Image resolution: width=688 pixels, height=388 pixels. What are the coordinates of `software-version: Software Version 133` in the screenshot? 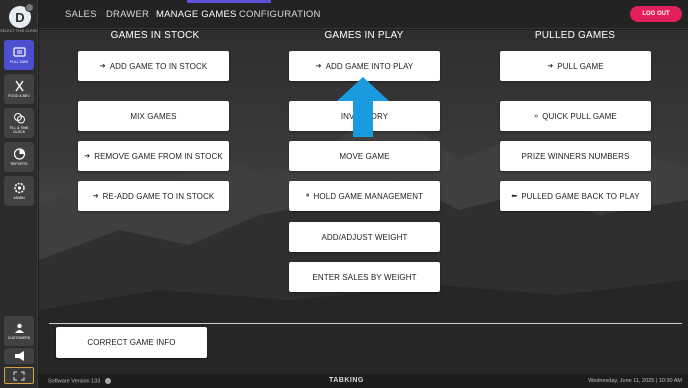 It's located at (79, 381).